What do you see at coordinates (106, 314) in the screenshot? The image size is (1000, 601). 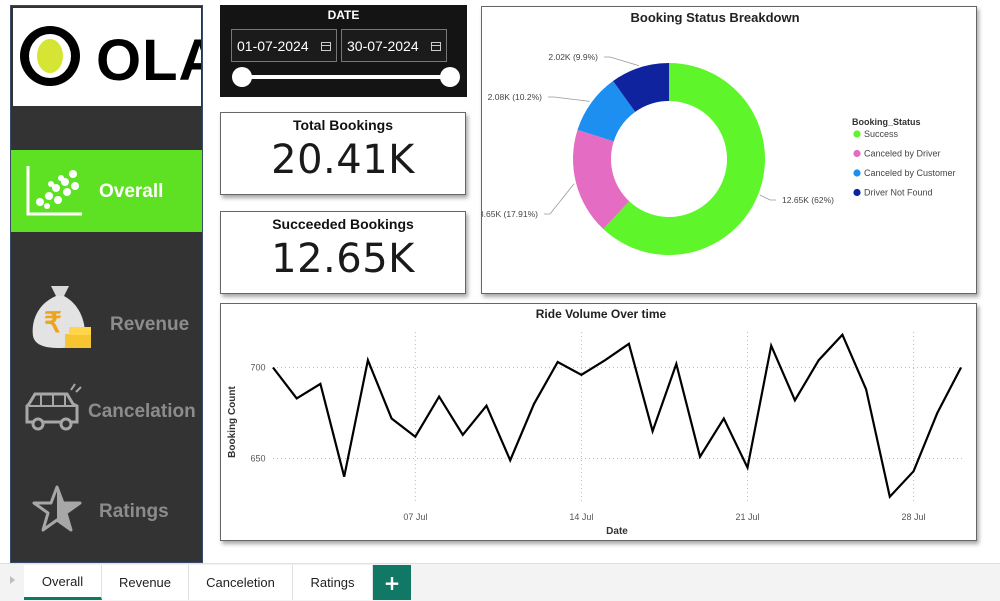 I see `nav-item-revenue: ₹ Revenue` at bounding box center [106, 314].